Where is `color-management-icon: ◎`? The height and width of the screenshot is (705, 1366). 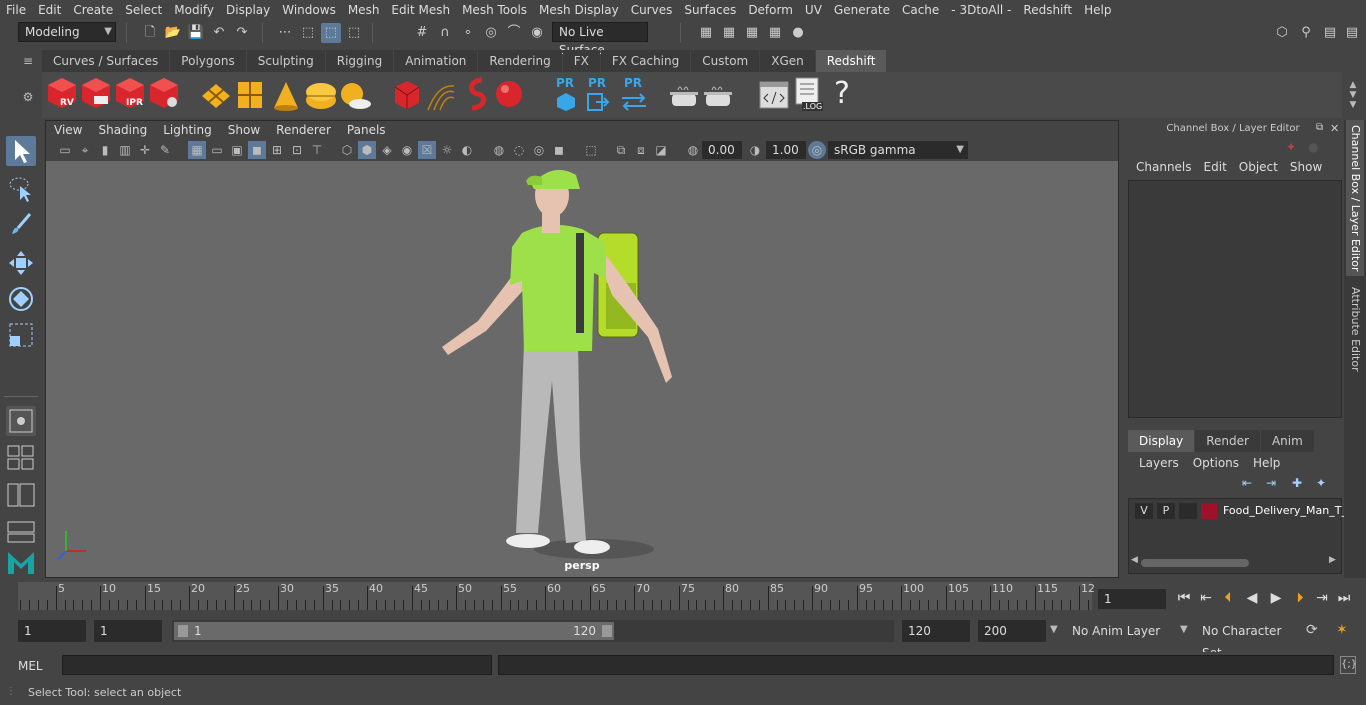 color-management-icon: ◎ is located at coordinates (817, 150).